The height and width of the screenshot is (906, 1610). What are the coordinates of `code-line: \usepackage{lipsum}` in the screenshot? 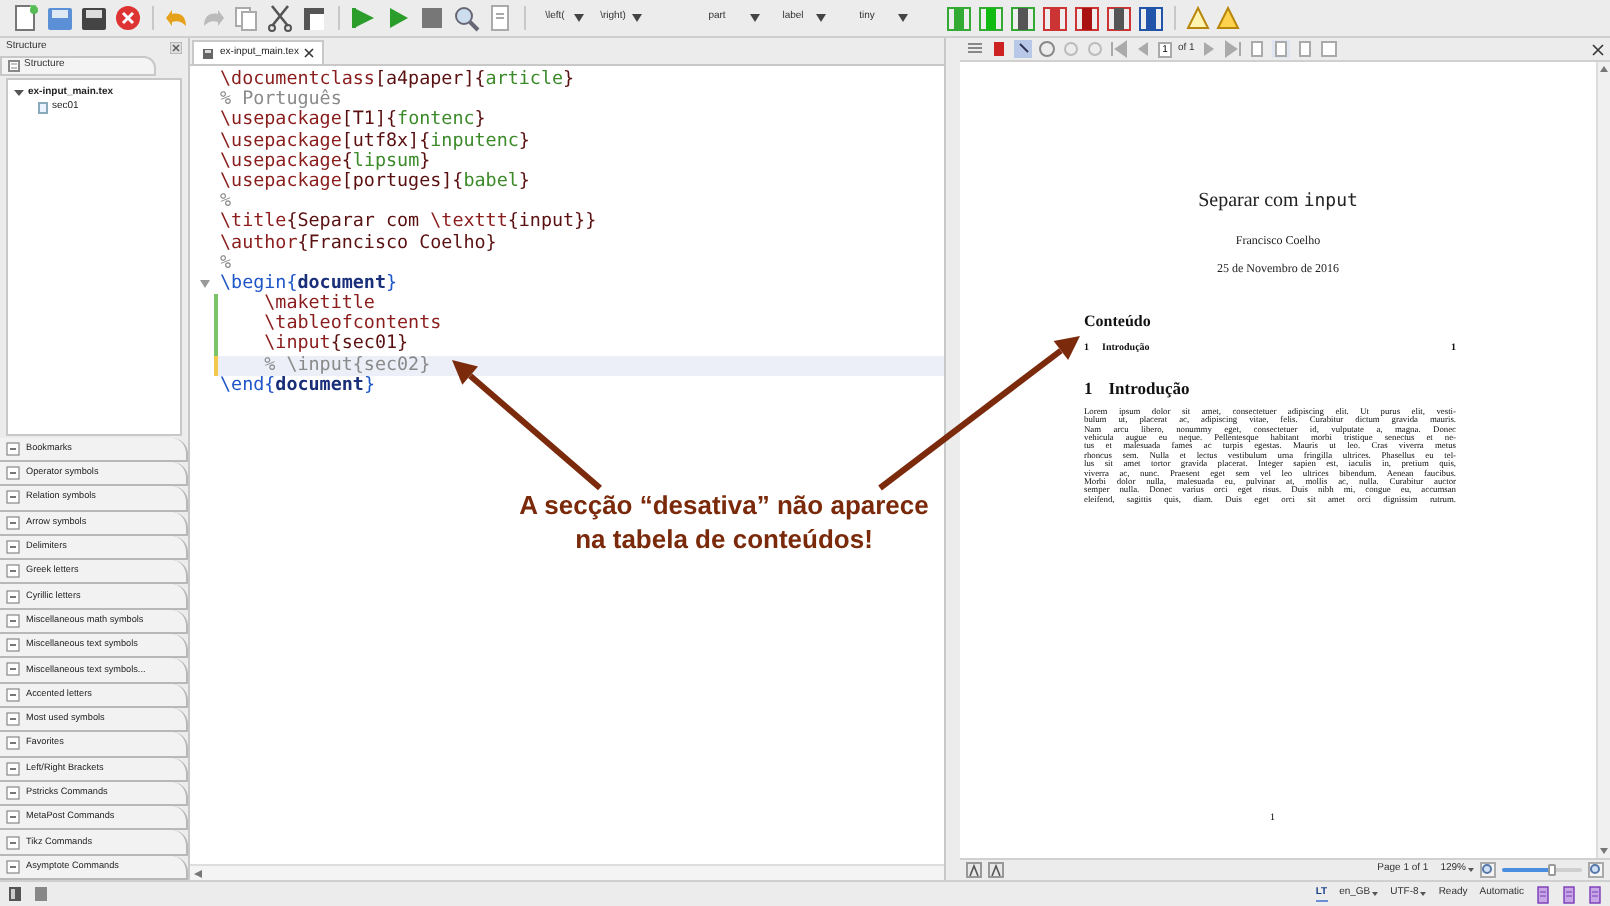 It's located at (324, 161).